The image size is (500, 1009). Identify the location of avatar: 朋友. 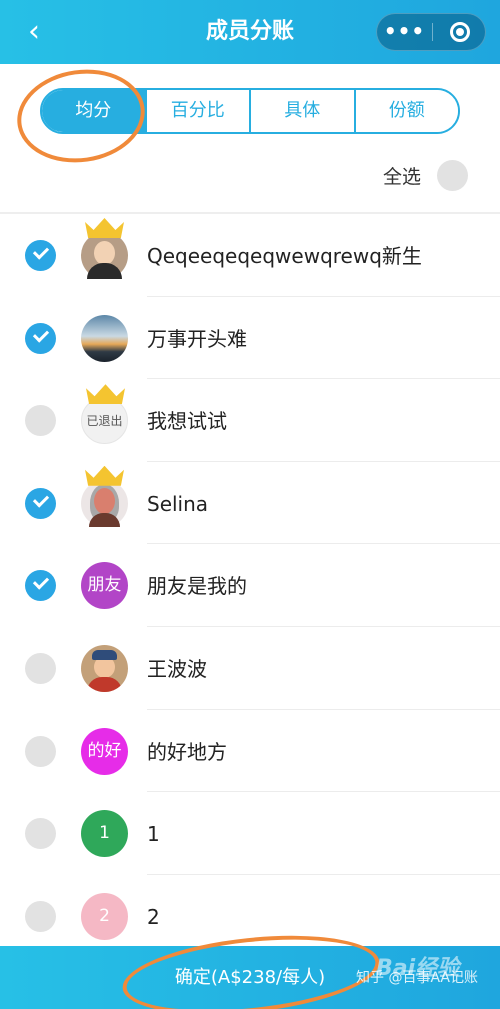
(104, 586).